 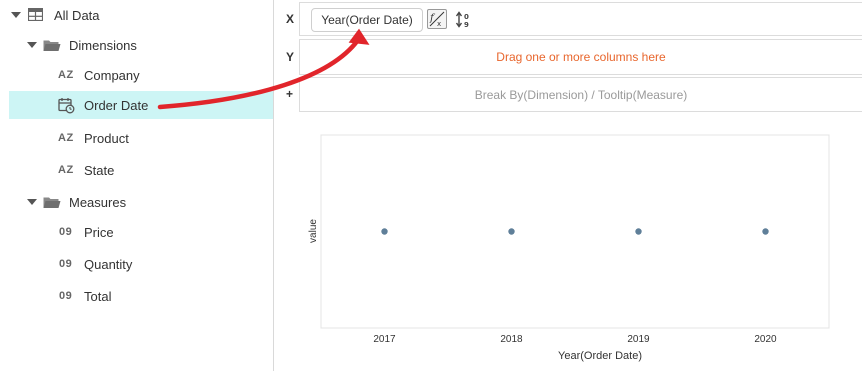 I want to click on tree-field-price: 09 Price, so click(x=136, y=232).